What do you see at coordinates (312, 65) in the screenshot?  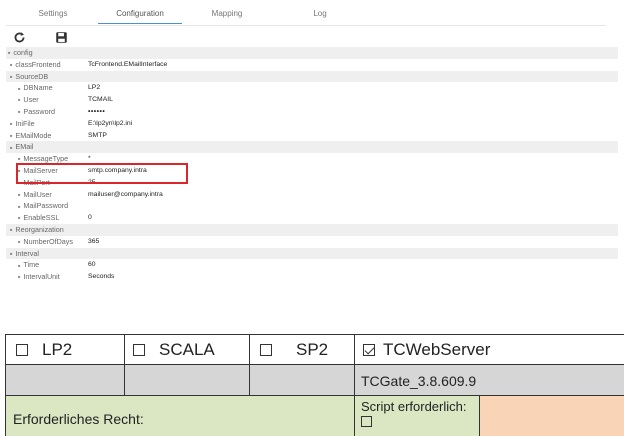 I see `tree-row-classfrontend: classFrontend TcFrontend.EMailInterface` at bounding box center [312, 65].